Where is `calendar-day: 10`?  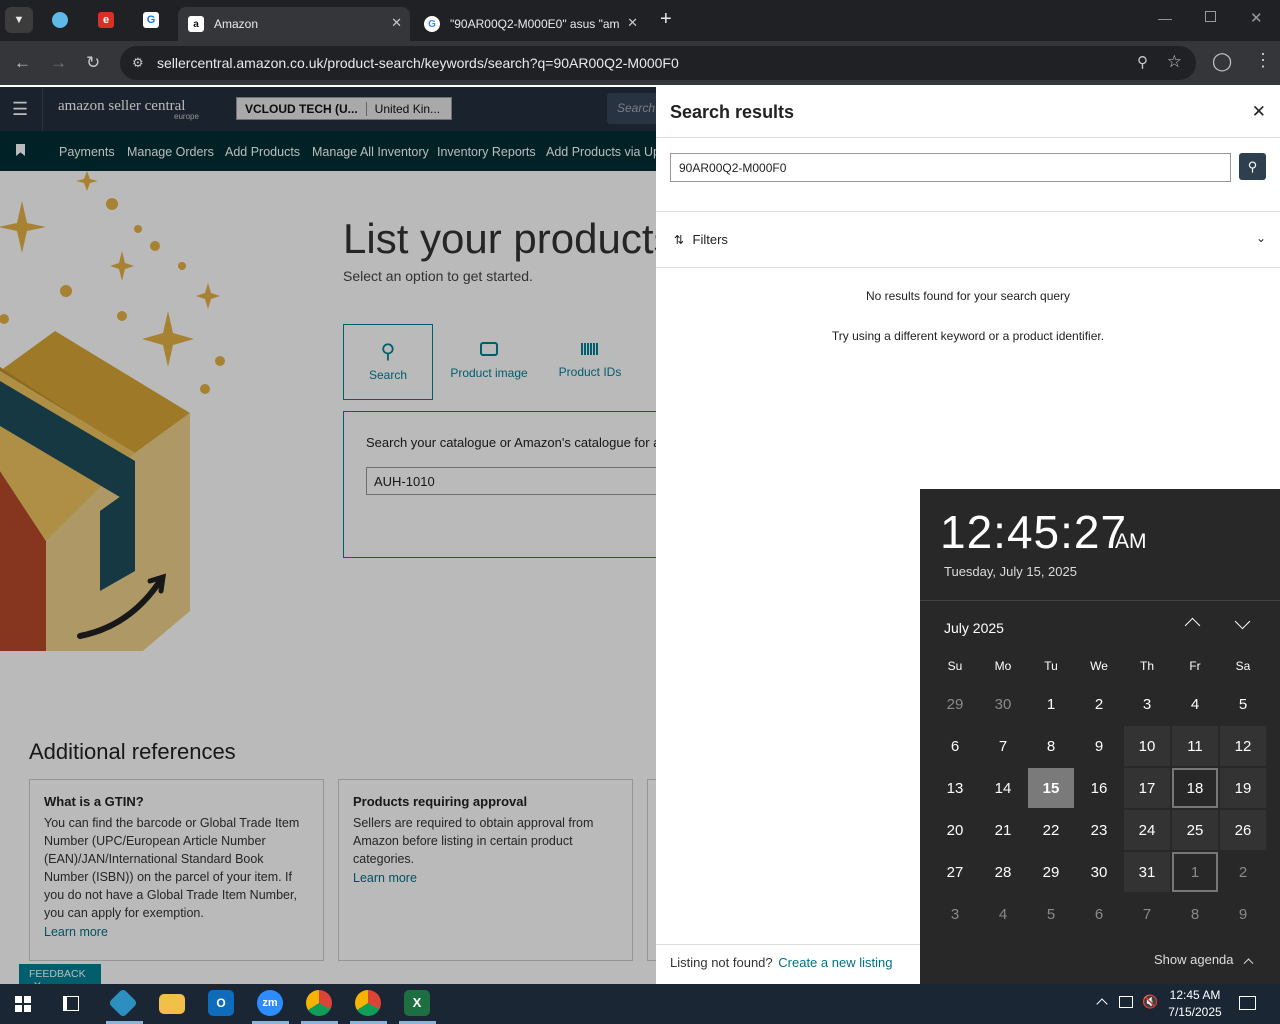
calendar-day: 10 is located at coordinates (1147, 746).